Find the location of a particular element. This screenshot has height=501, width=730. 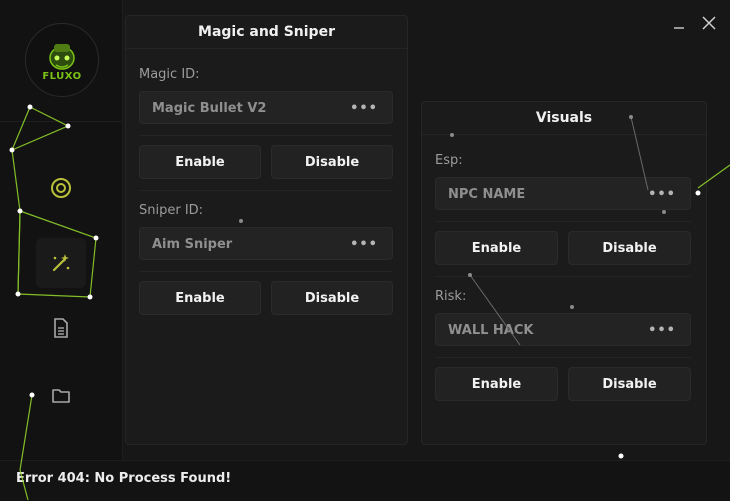

risk-field: WALL HACK ••• is located at coordinates (563, 329).